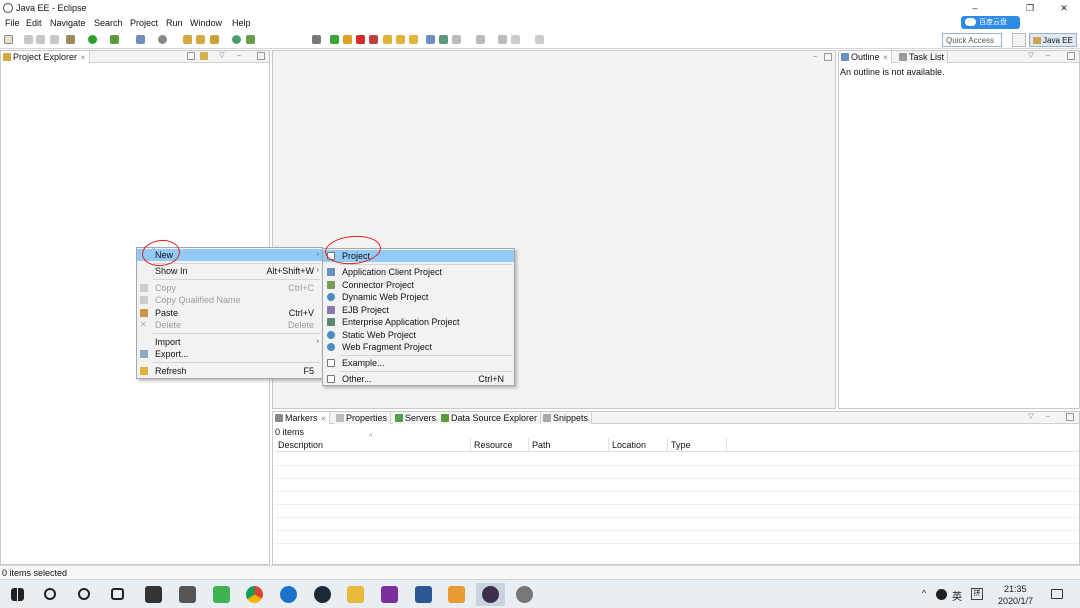 The image size is (1080, 608). What do you see at coordinates (480, 39) in the screenshot?
I see `prev-annotation-icon` at bounding box center [480, 39].